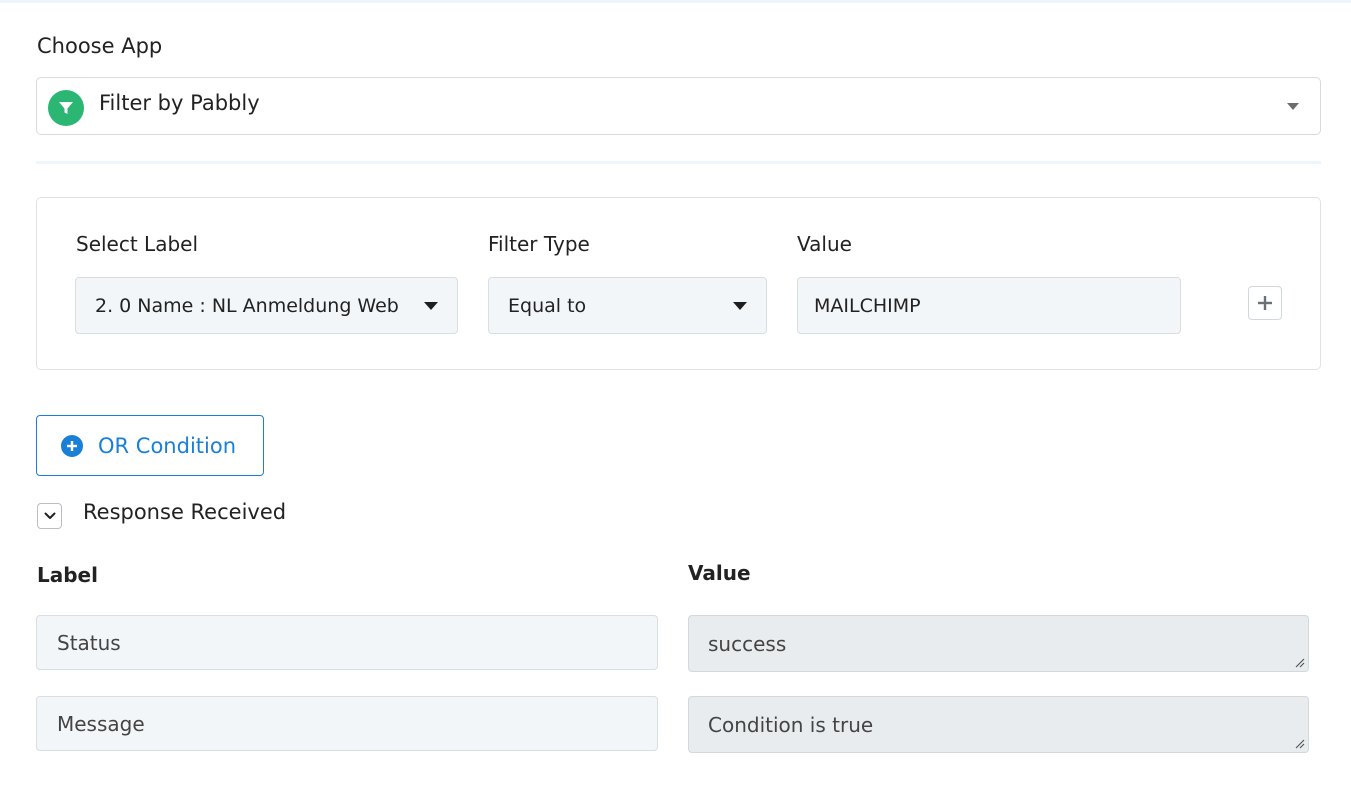  What do you see at coordinates (989, 305) in the screenshot?
I see `value-input: MAILCHIMP` at bounding box center [989, 305].